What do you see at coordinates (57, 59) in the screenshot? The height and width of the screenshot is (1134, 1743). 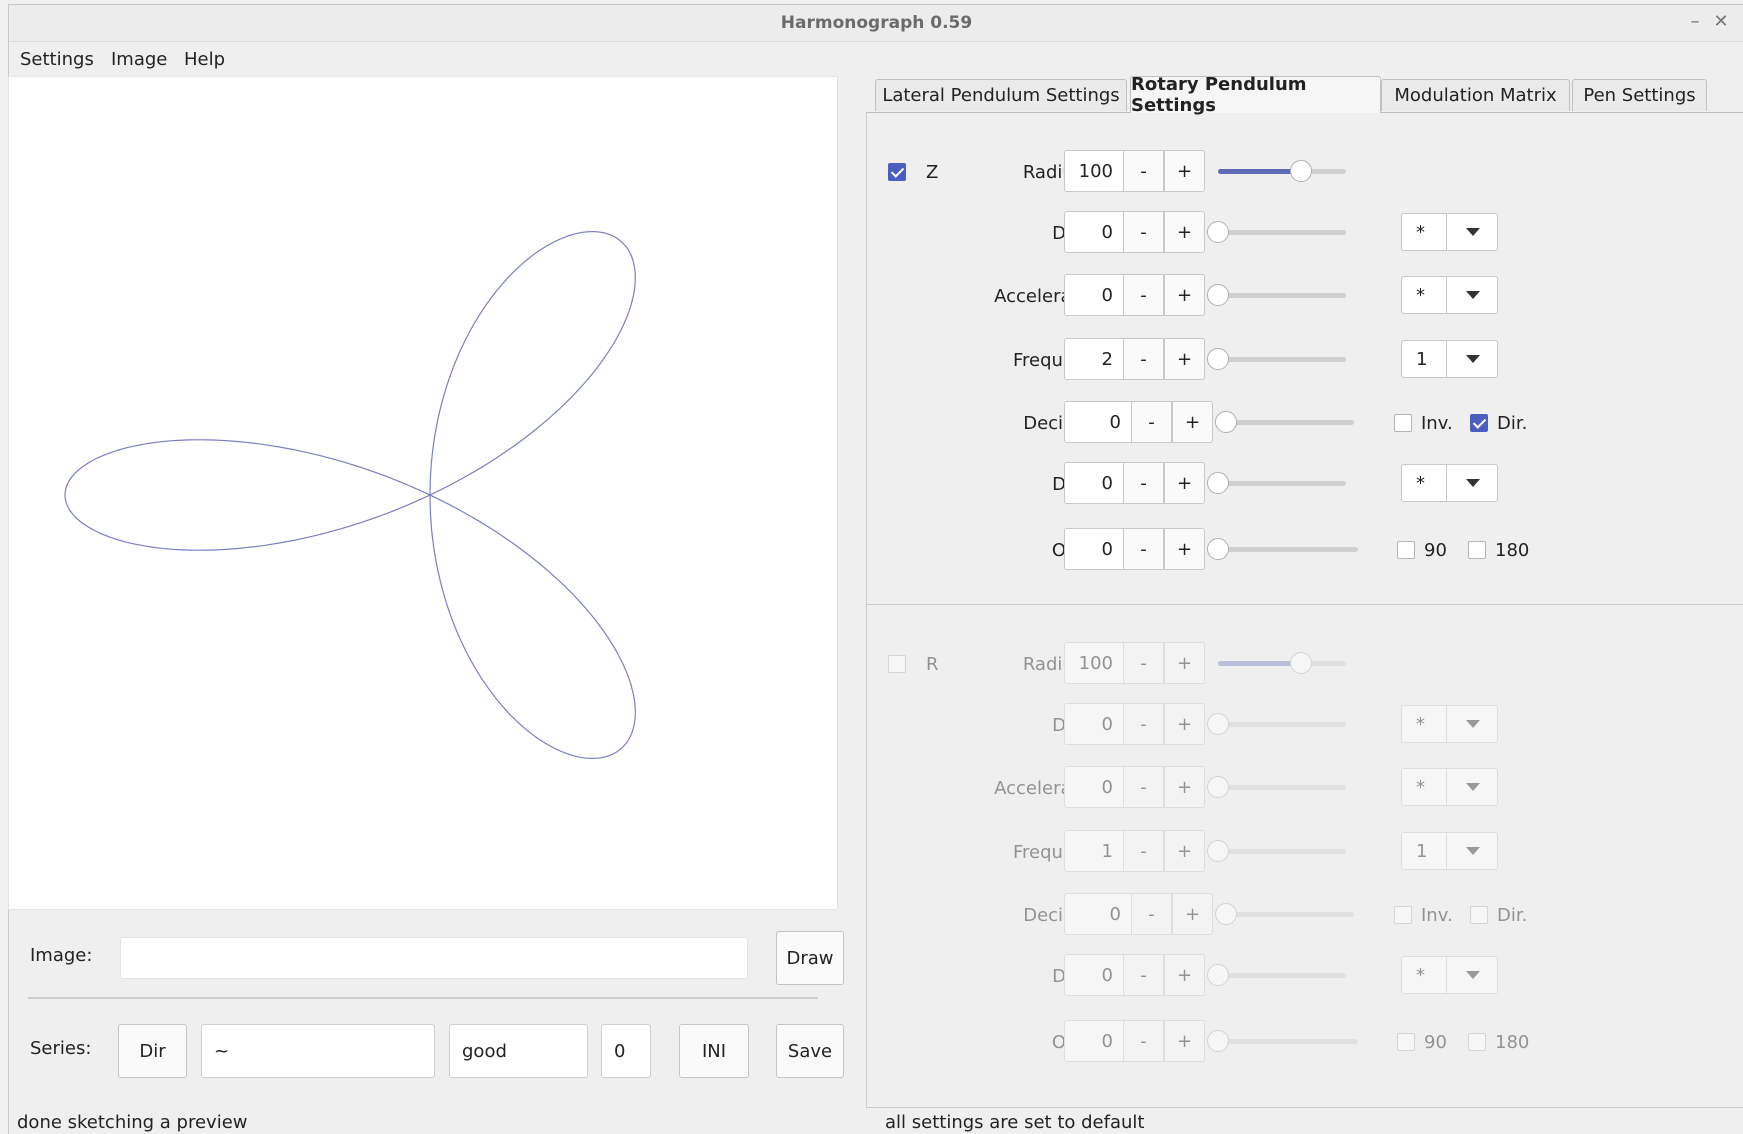 I see `menu-settings: Settings` at bounding box center [57, 59].